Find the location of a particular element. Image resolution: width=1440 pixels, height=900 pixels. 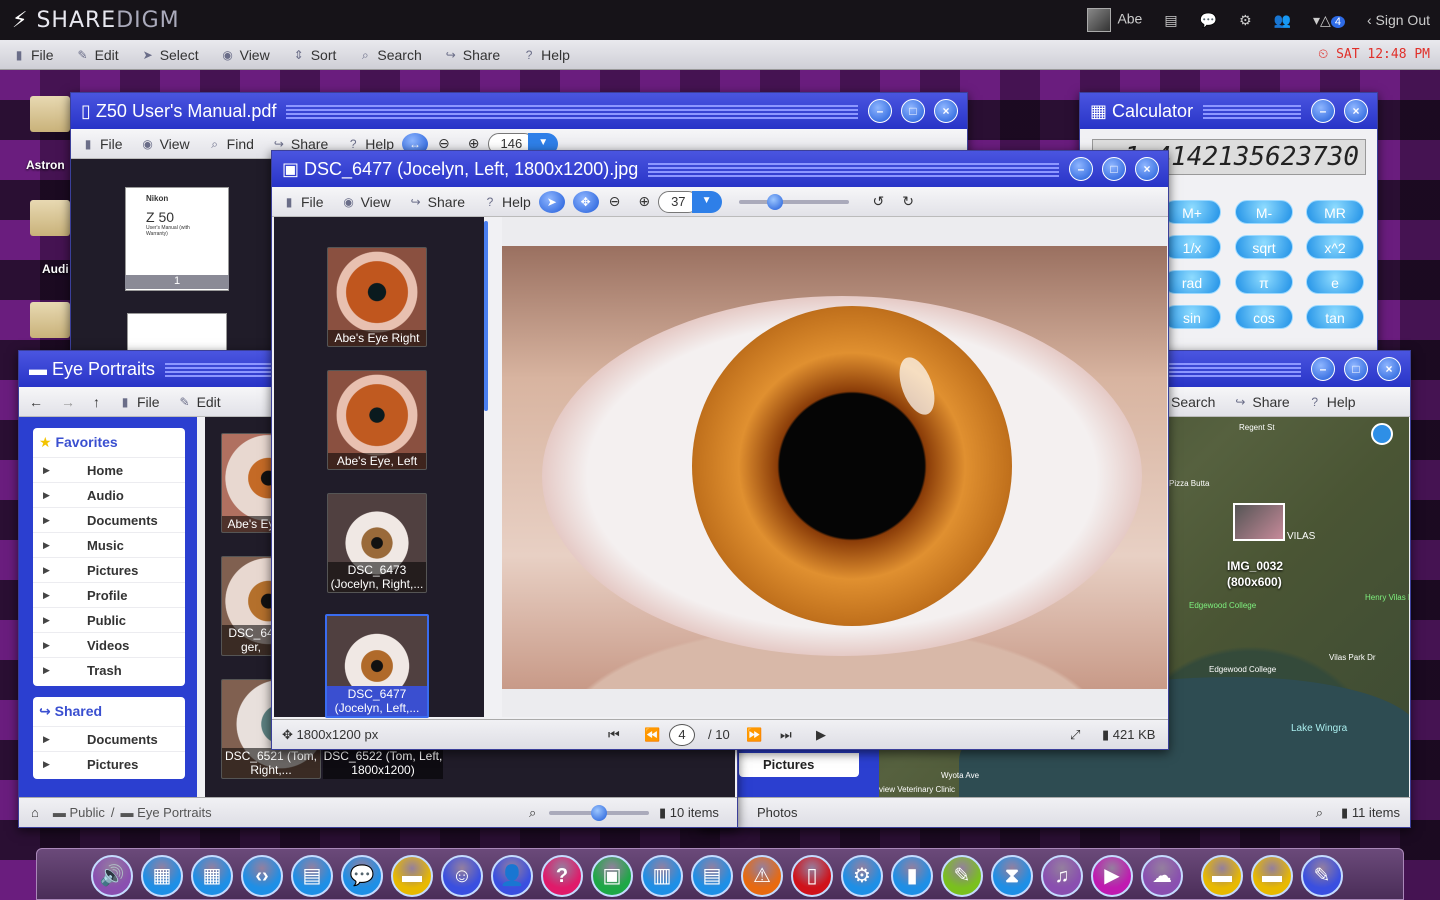

document-icon: ▮ is located at coordinates (912, 876).